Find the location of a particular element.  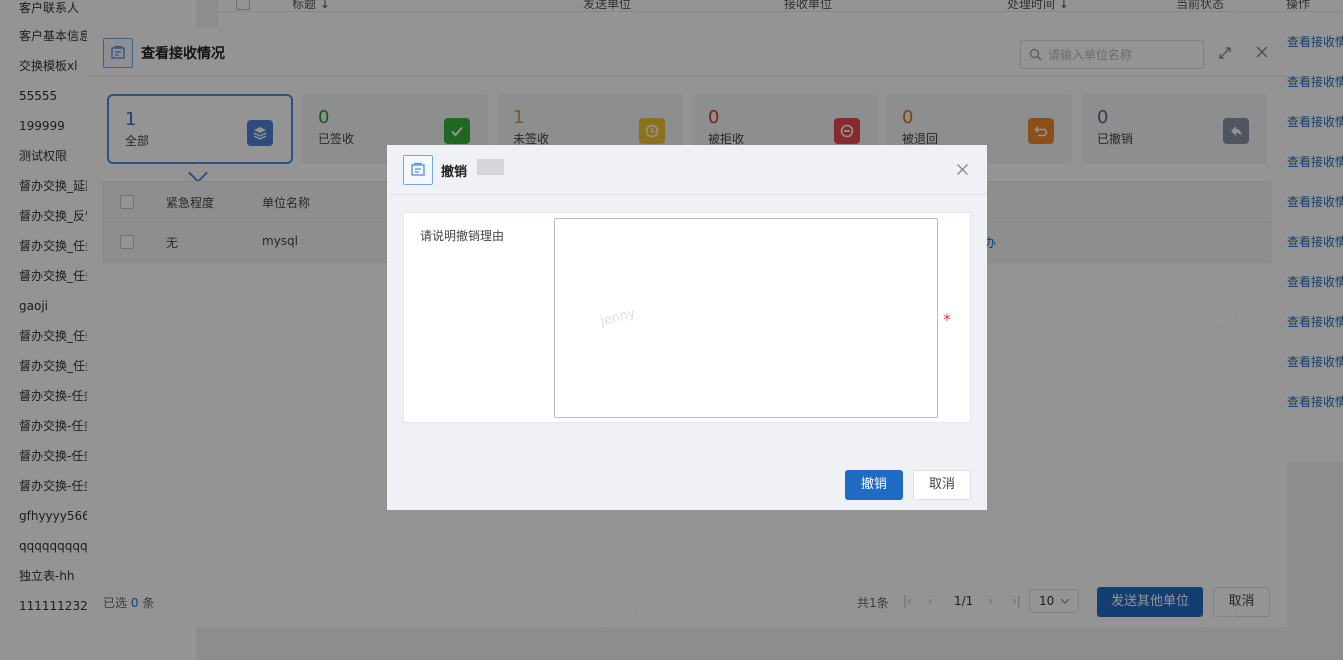

reason-textarea is located at coordinates (746, 318).